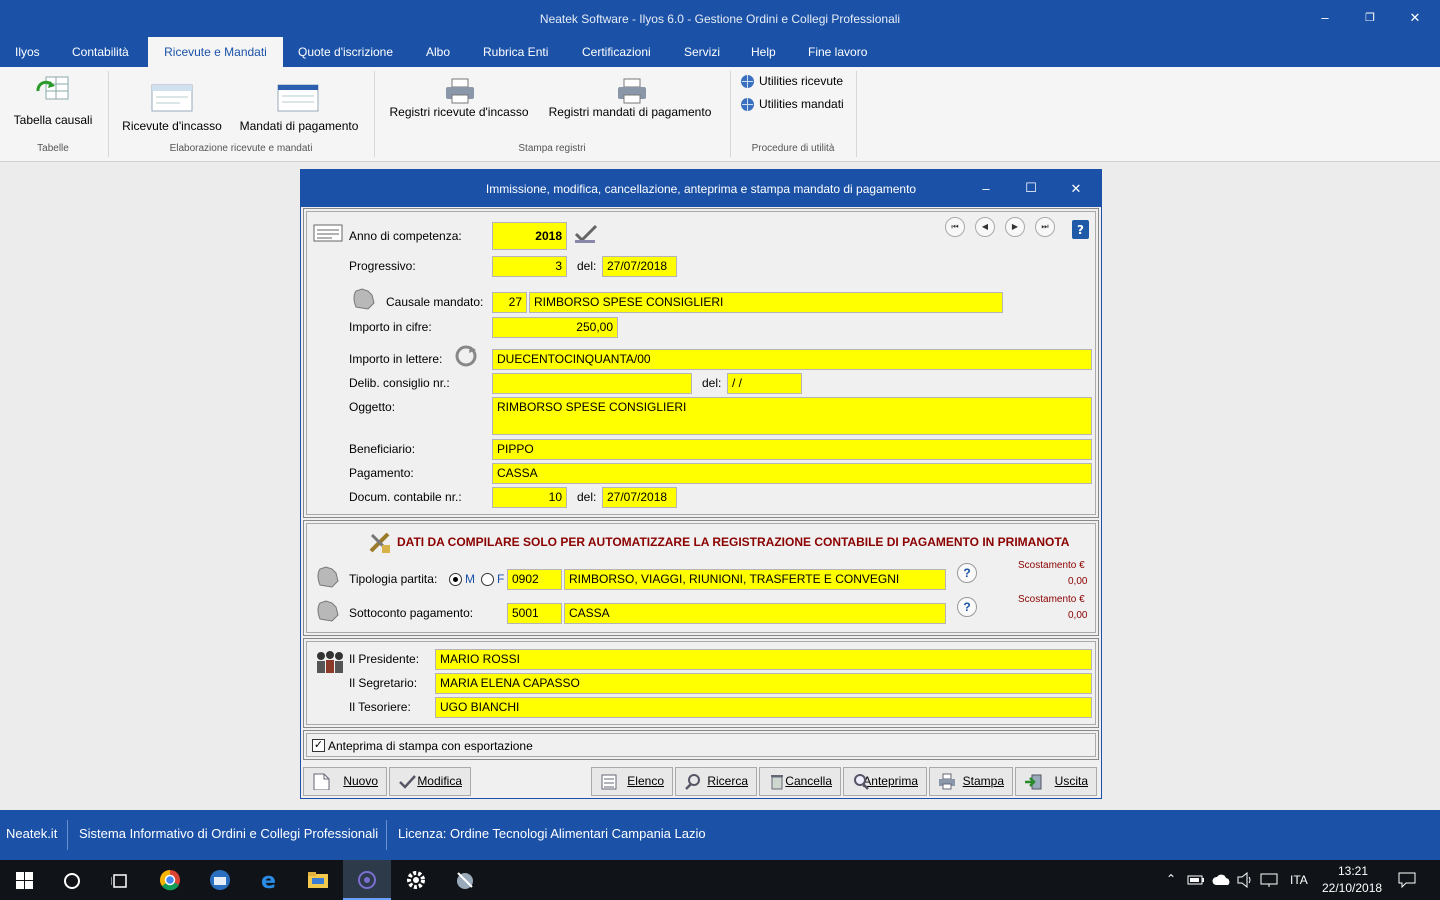 The width and height of the screenshot is (1440, 900). What do you see at coordinates (986, 189) in the screenshot?
I see `dialog-minimize-button: –` at bounding box center [986, 189].